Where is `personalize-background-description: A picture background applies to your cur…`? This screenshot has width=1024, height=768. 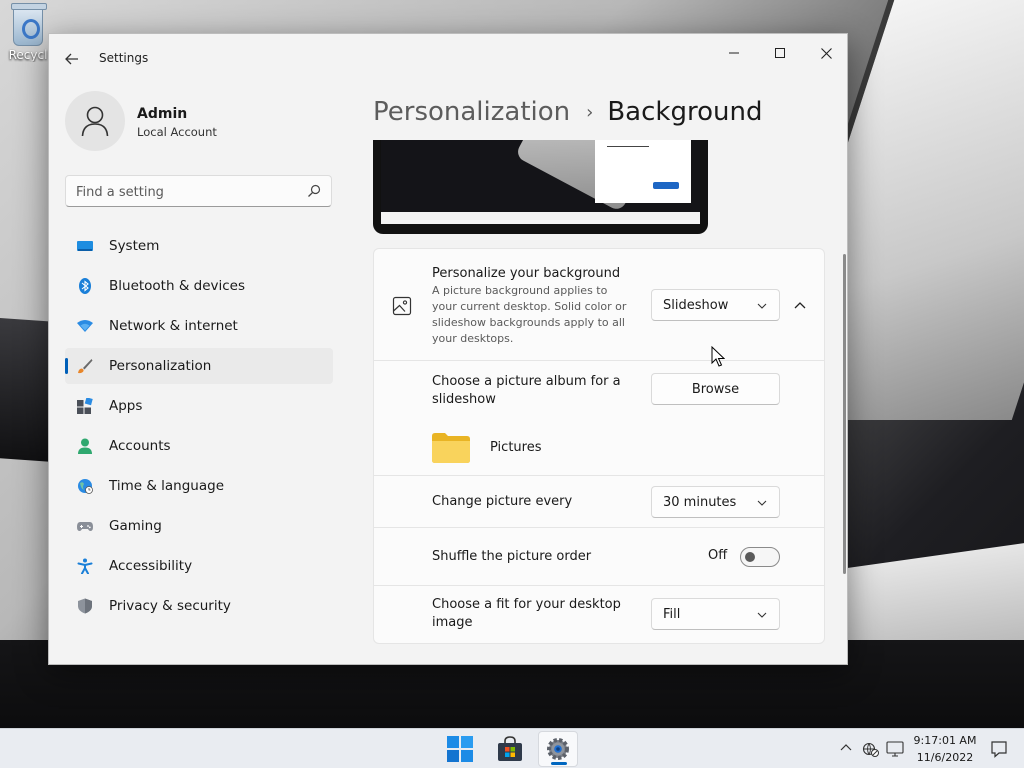 personalize-background-description: A picture background applies to your cur… is located at coordinates (529, 314).